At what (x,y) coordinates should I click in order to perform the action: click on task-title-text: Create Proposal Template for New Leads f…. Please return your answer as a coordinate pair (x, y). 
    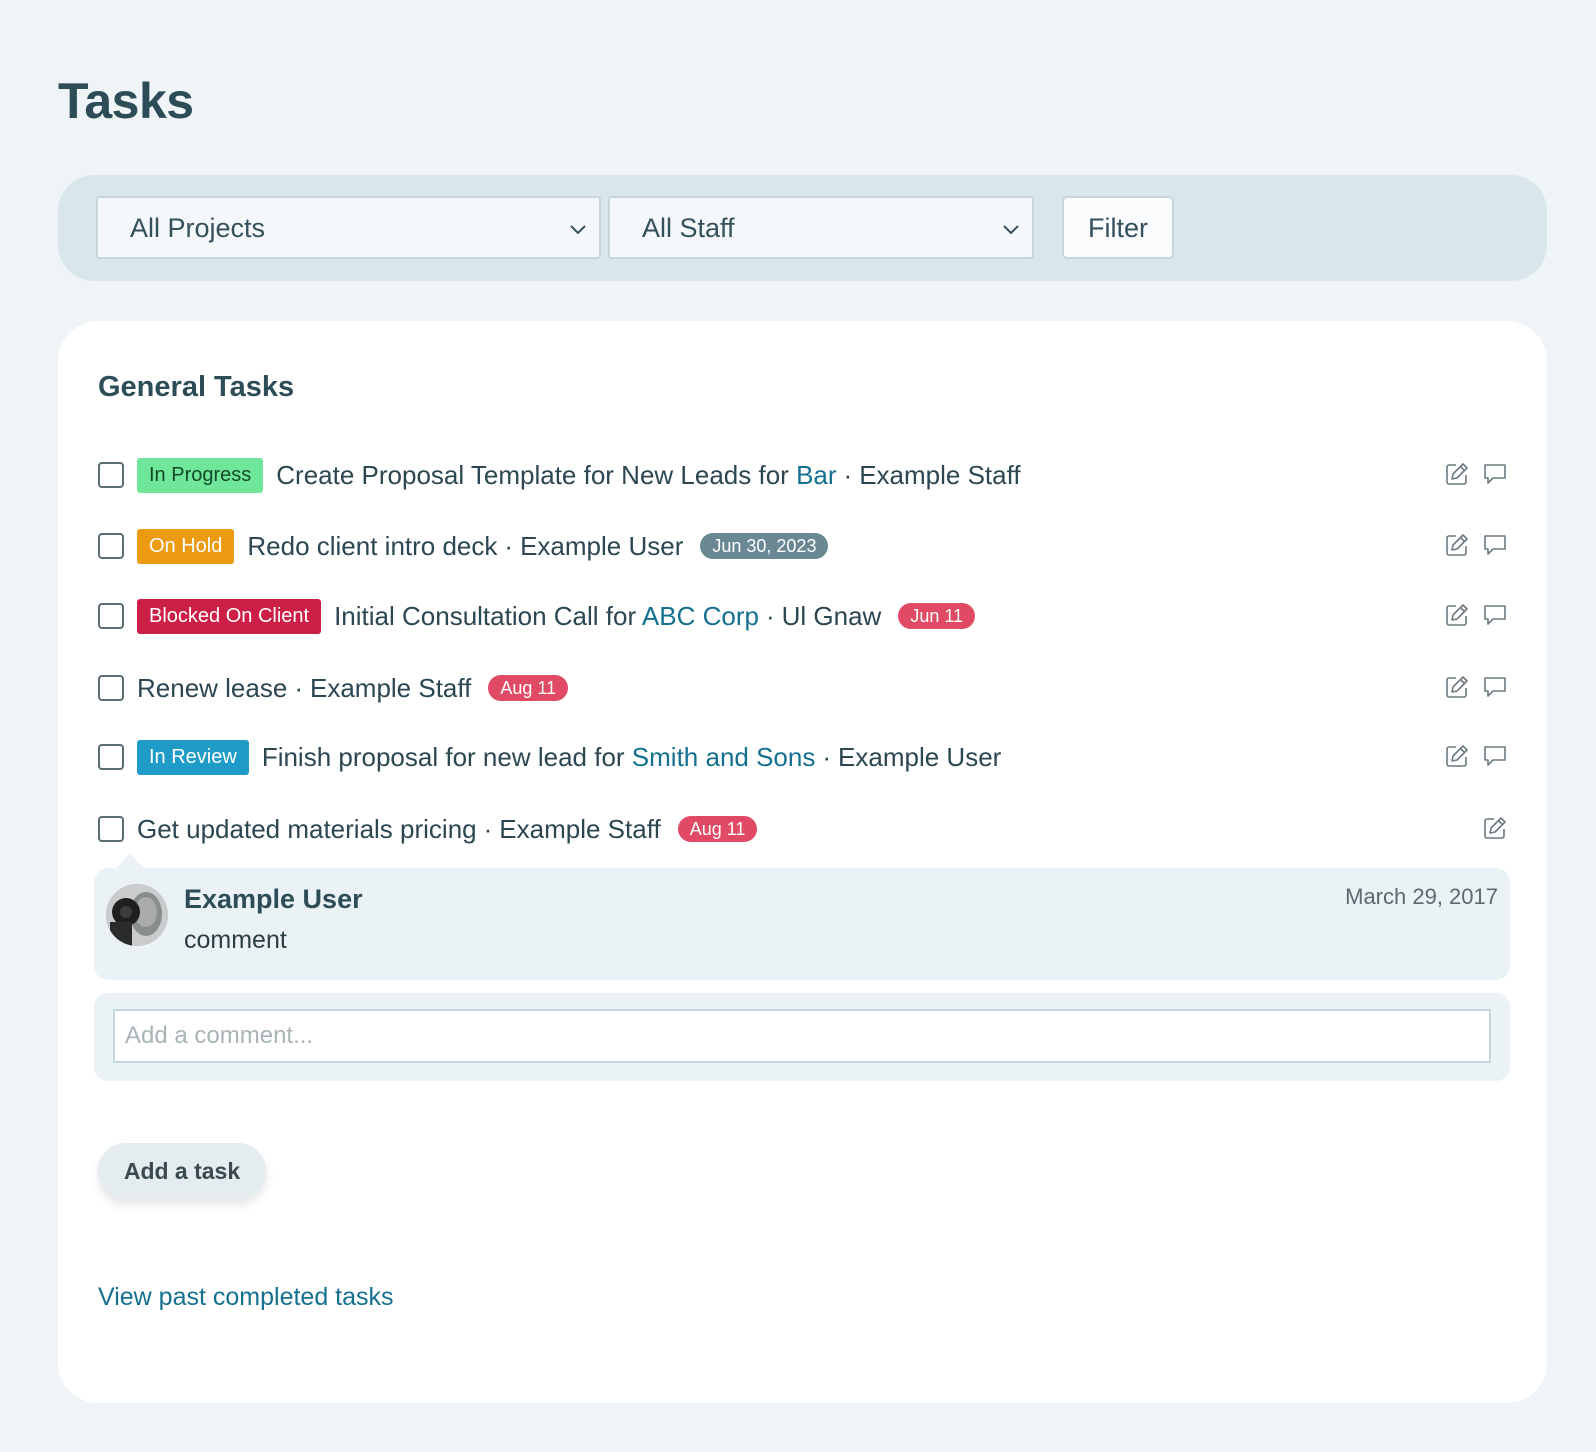
    Looking at the image, I should click on (532, 474).